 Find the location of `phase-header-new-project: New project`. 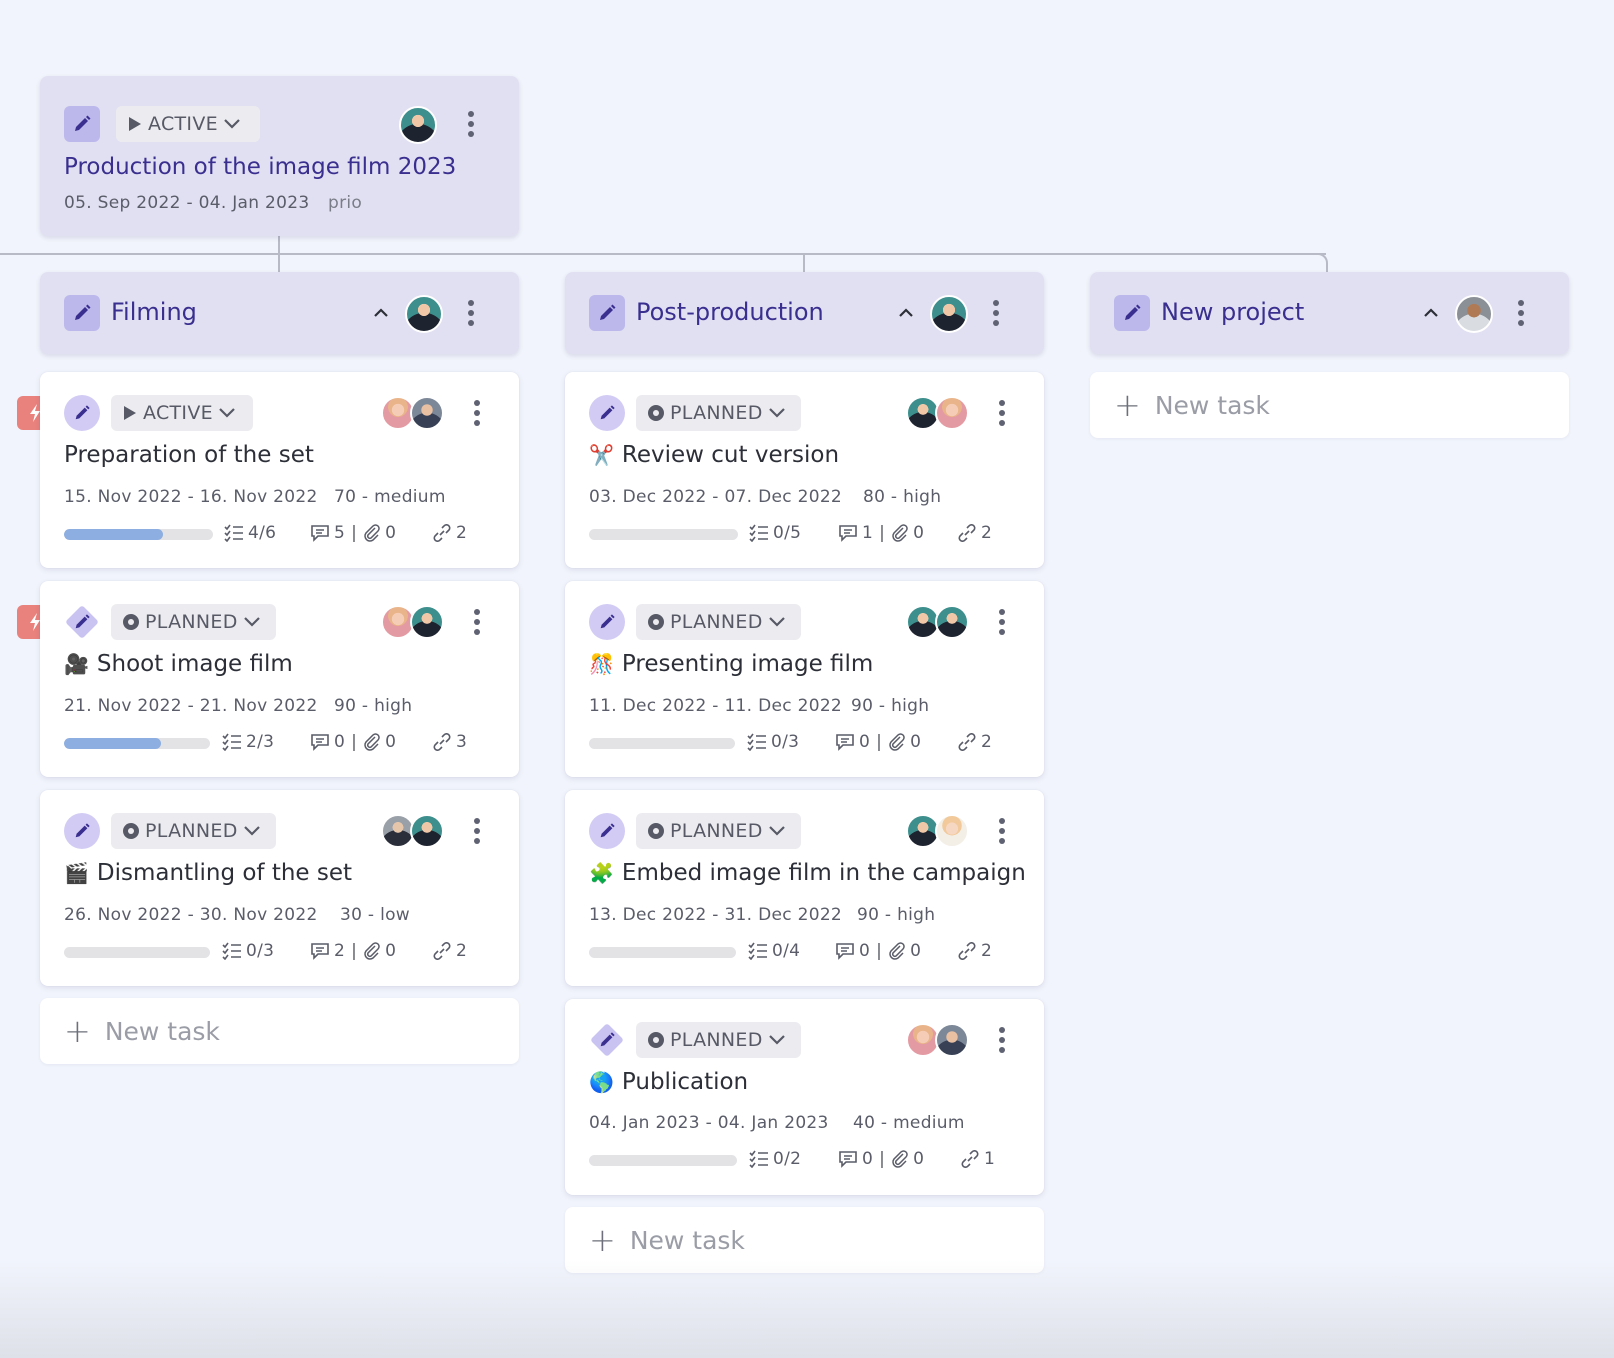

phase-header-new-project: New project is located at coordinates (1329, 313).